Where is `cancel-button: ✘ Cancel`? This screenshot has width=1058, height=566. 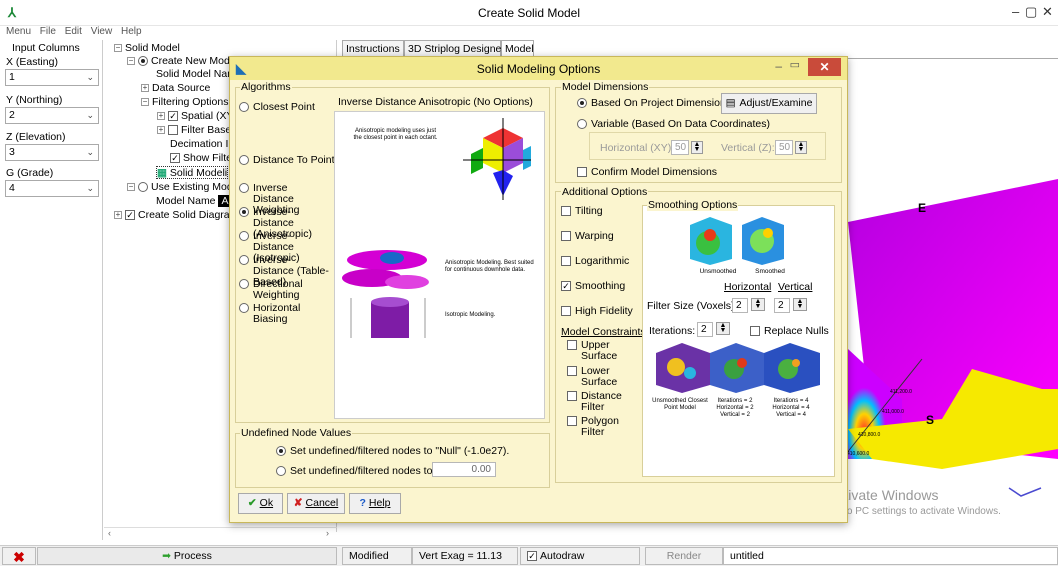 cancel-button: ✘ Cancel is located at coordinates (316, 503).